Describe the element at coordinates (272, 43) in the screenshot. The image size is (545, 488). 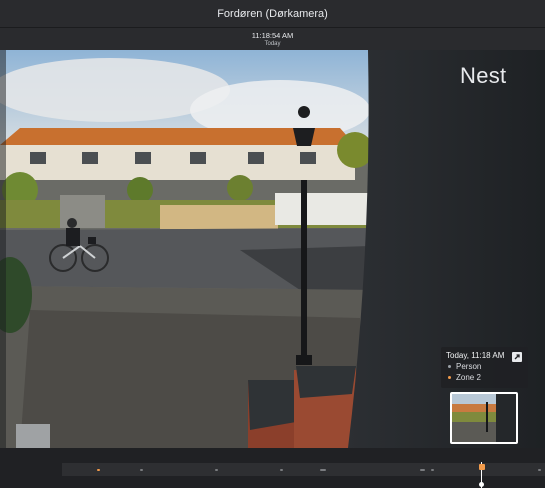
I see `current-day: Today` at that location.